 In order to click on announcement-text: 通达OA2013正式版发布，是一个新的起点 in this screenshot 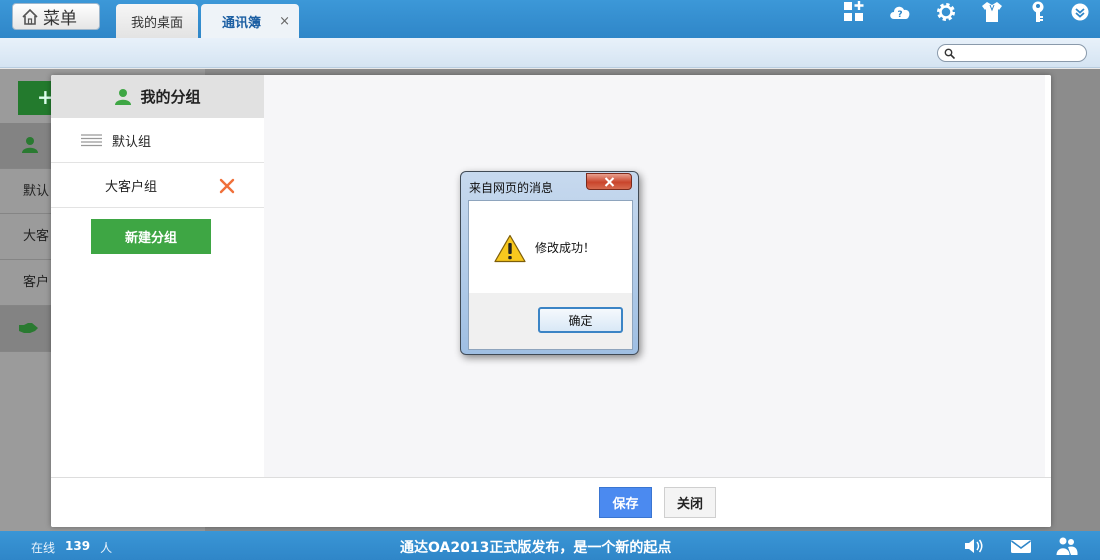, I will do `click(535, 547)`.